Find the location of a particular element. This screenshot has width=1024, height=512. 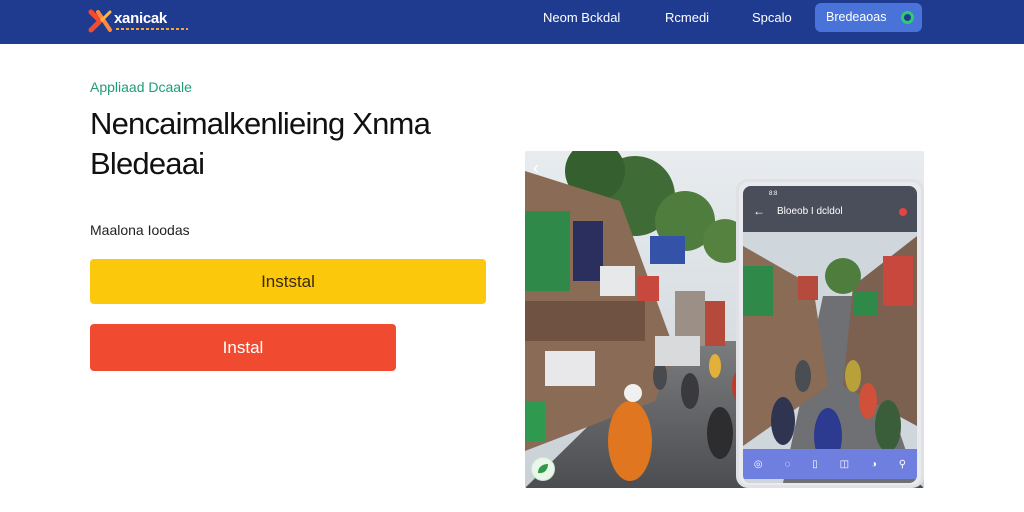

install-primary-button: Inststal is located at coordinates (288, 281).